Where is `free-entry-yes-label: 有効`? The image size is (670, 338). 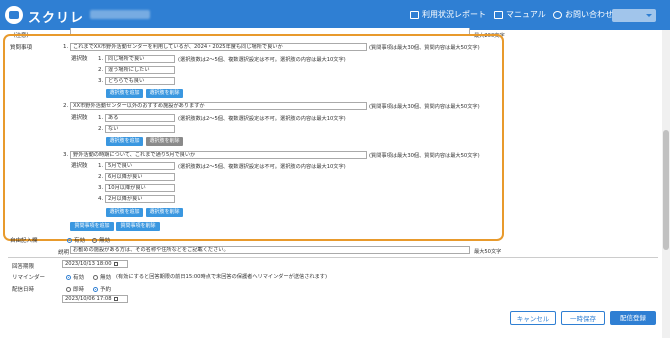
free-entry-yes-label: 有効 is located at coordinates (80, 241).